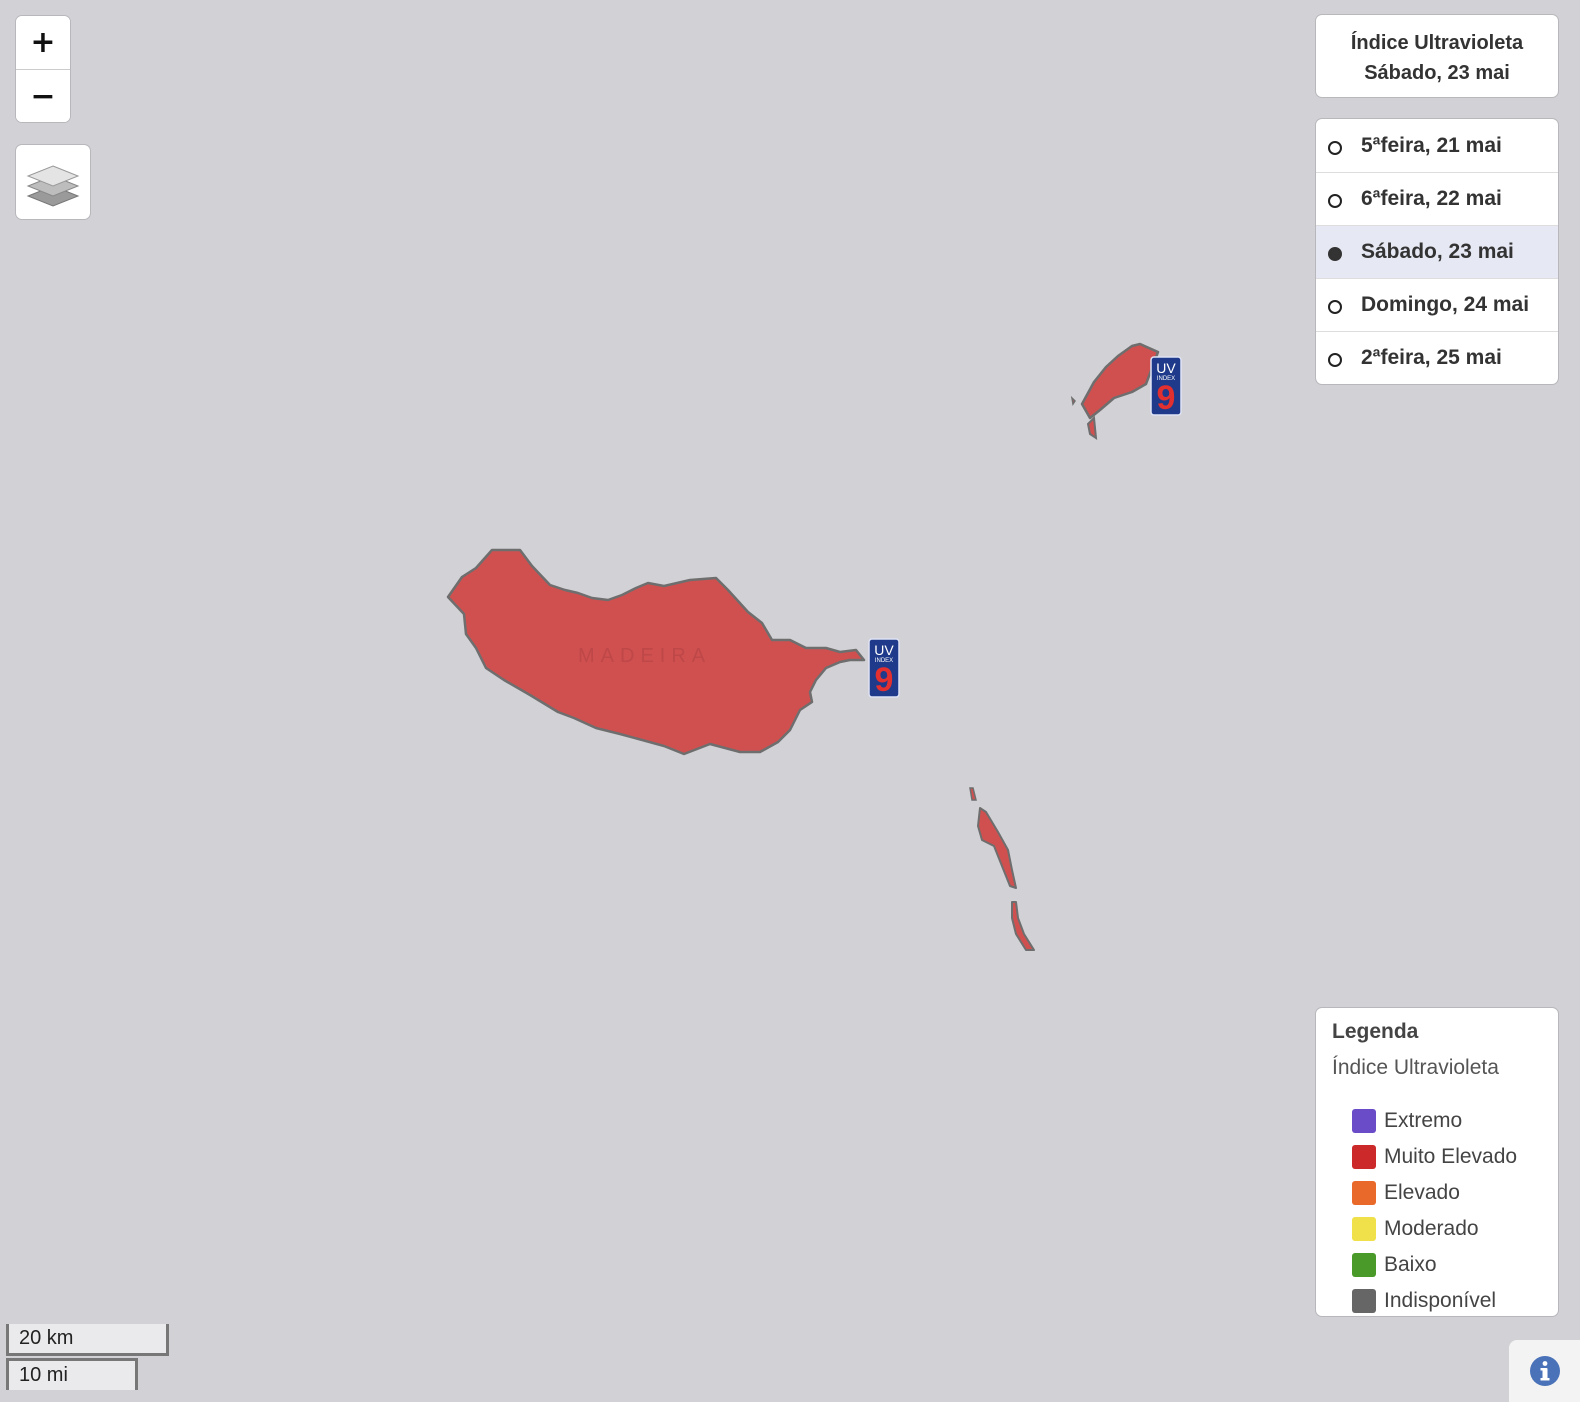  What do you see at coordinates (1431, 1228) in the screenshot?
I see `legend-label: Moderado` at bounding box center [1431, 1228].